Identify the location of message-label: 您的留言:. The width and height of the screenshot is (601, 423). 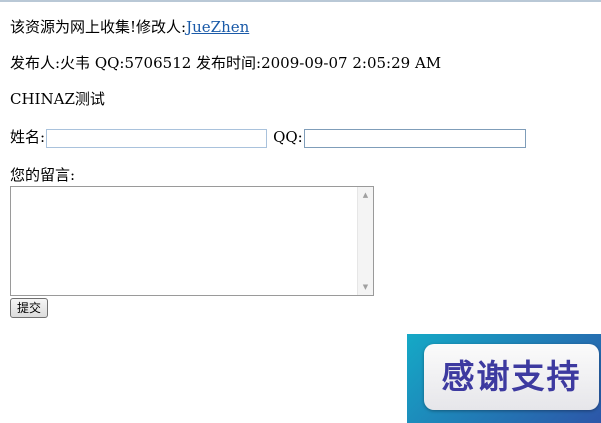
(43, 175).